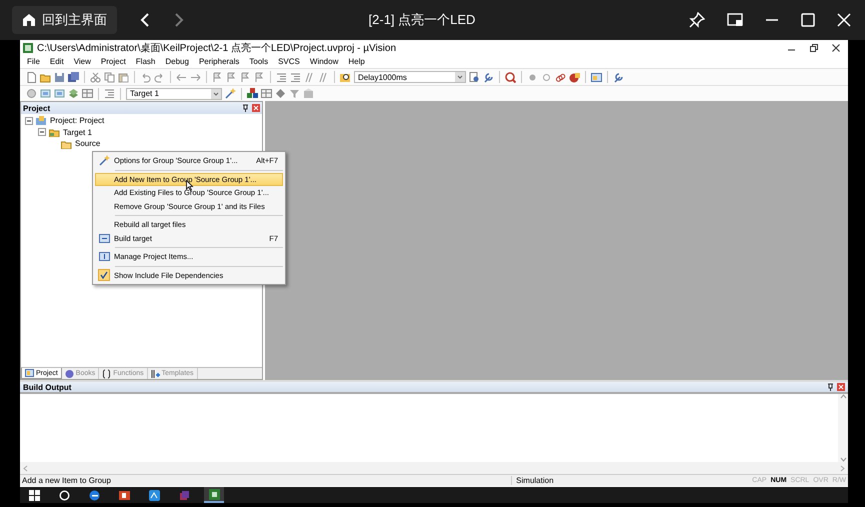 This screenshot has width=865, height=507. I want to click on undo-icon, so click(145, 77).